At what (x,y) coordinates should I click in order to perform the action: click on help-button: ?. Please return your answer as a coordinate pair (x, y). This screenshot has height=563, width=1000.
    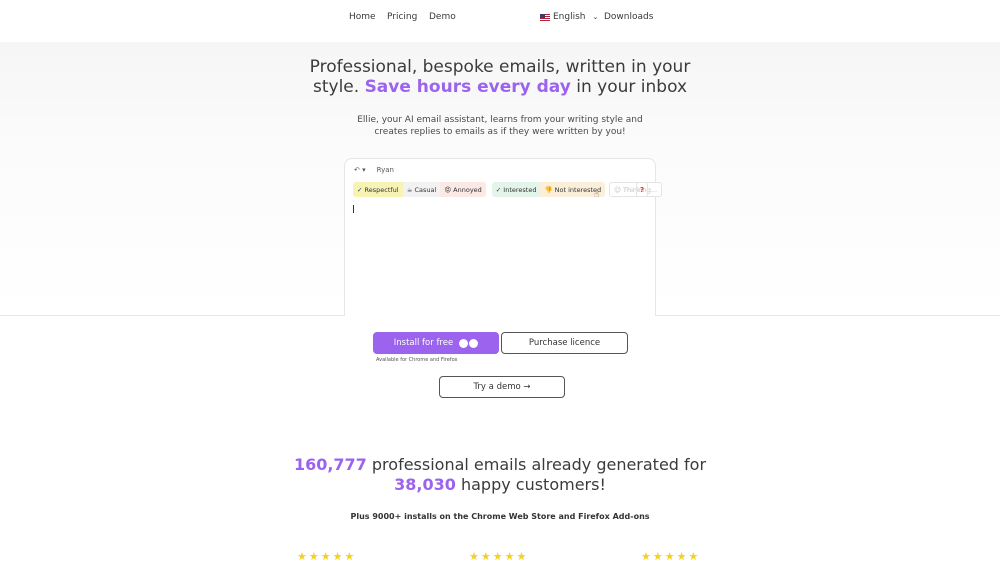
    Looking at the image, I should click on (642, 189).